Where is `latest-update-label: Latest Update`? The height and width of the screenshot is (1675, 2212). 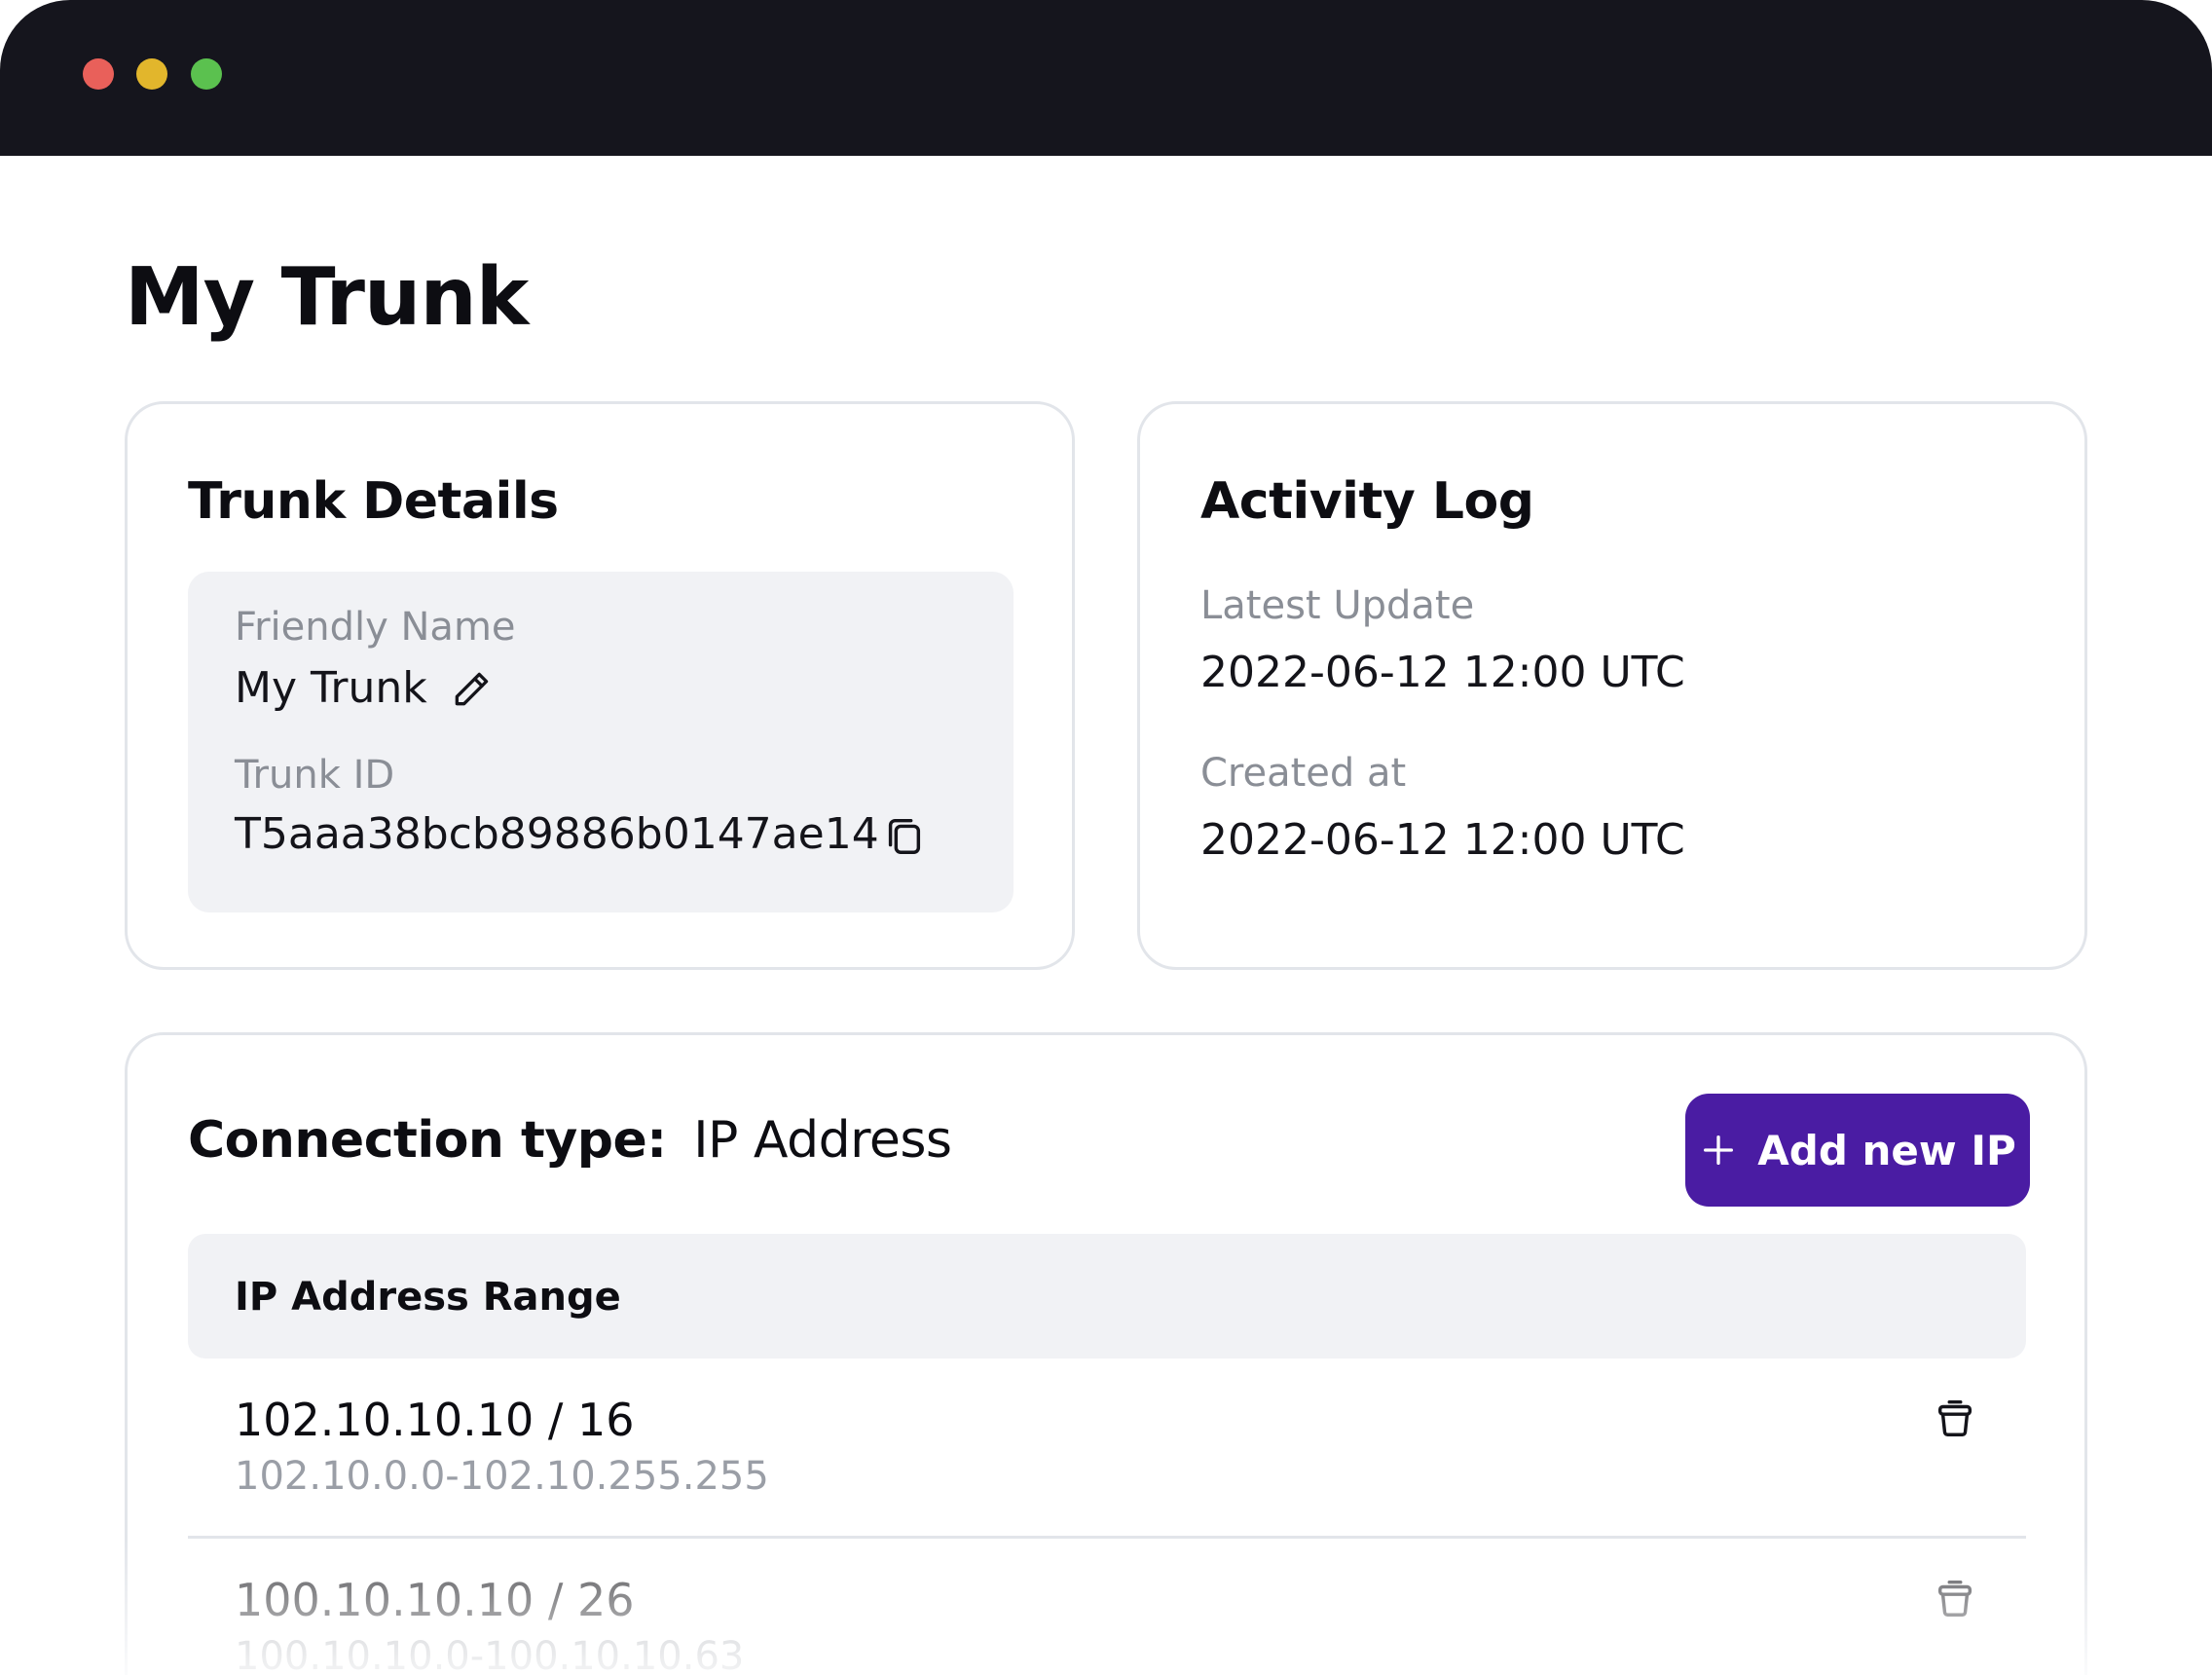
latest-update-label: Latest Update is located at coordinates (1337, 605).